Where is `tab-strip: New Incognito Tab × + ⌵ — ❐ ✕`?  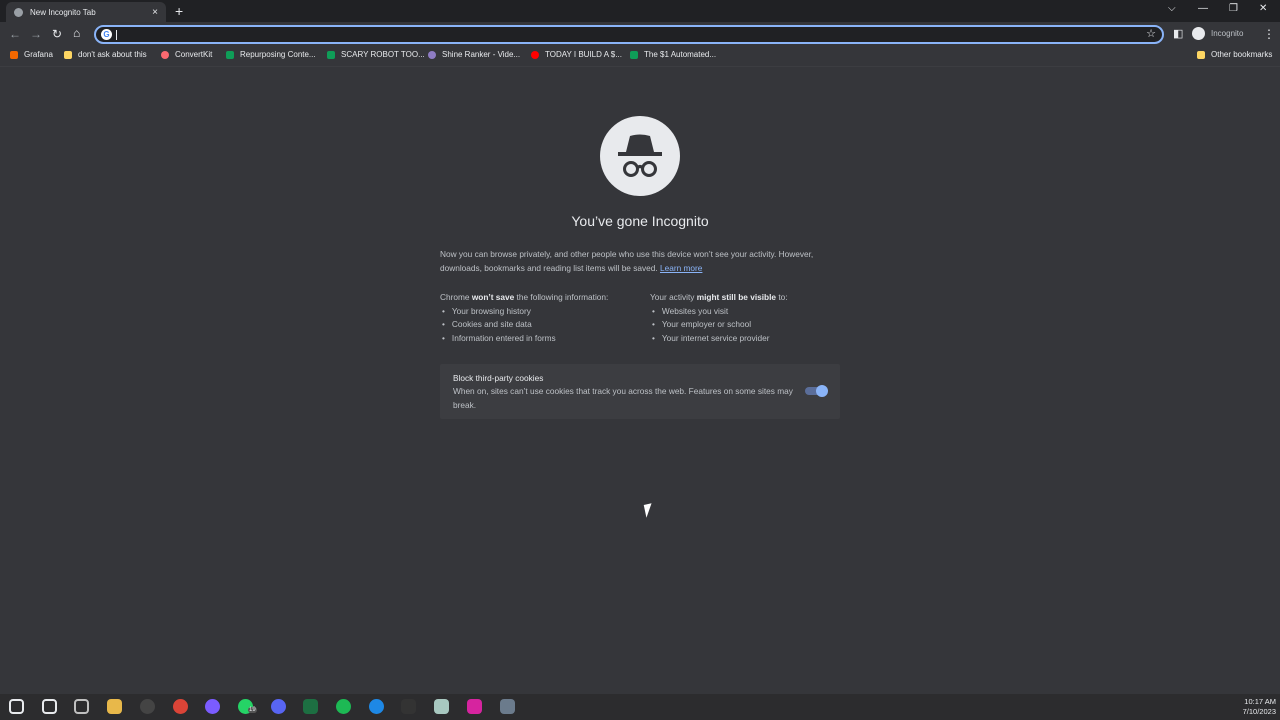 tab-strip: New Incognito Tab × + ⌵ — ❐ ✕ is located at coordinates (640, 11).